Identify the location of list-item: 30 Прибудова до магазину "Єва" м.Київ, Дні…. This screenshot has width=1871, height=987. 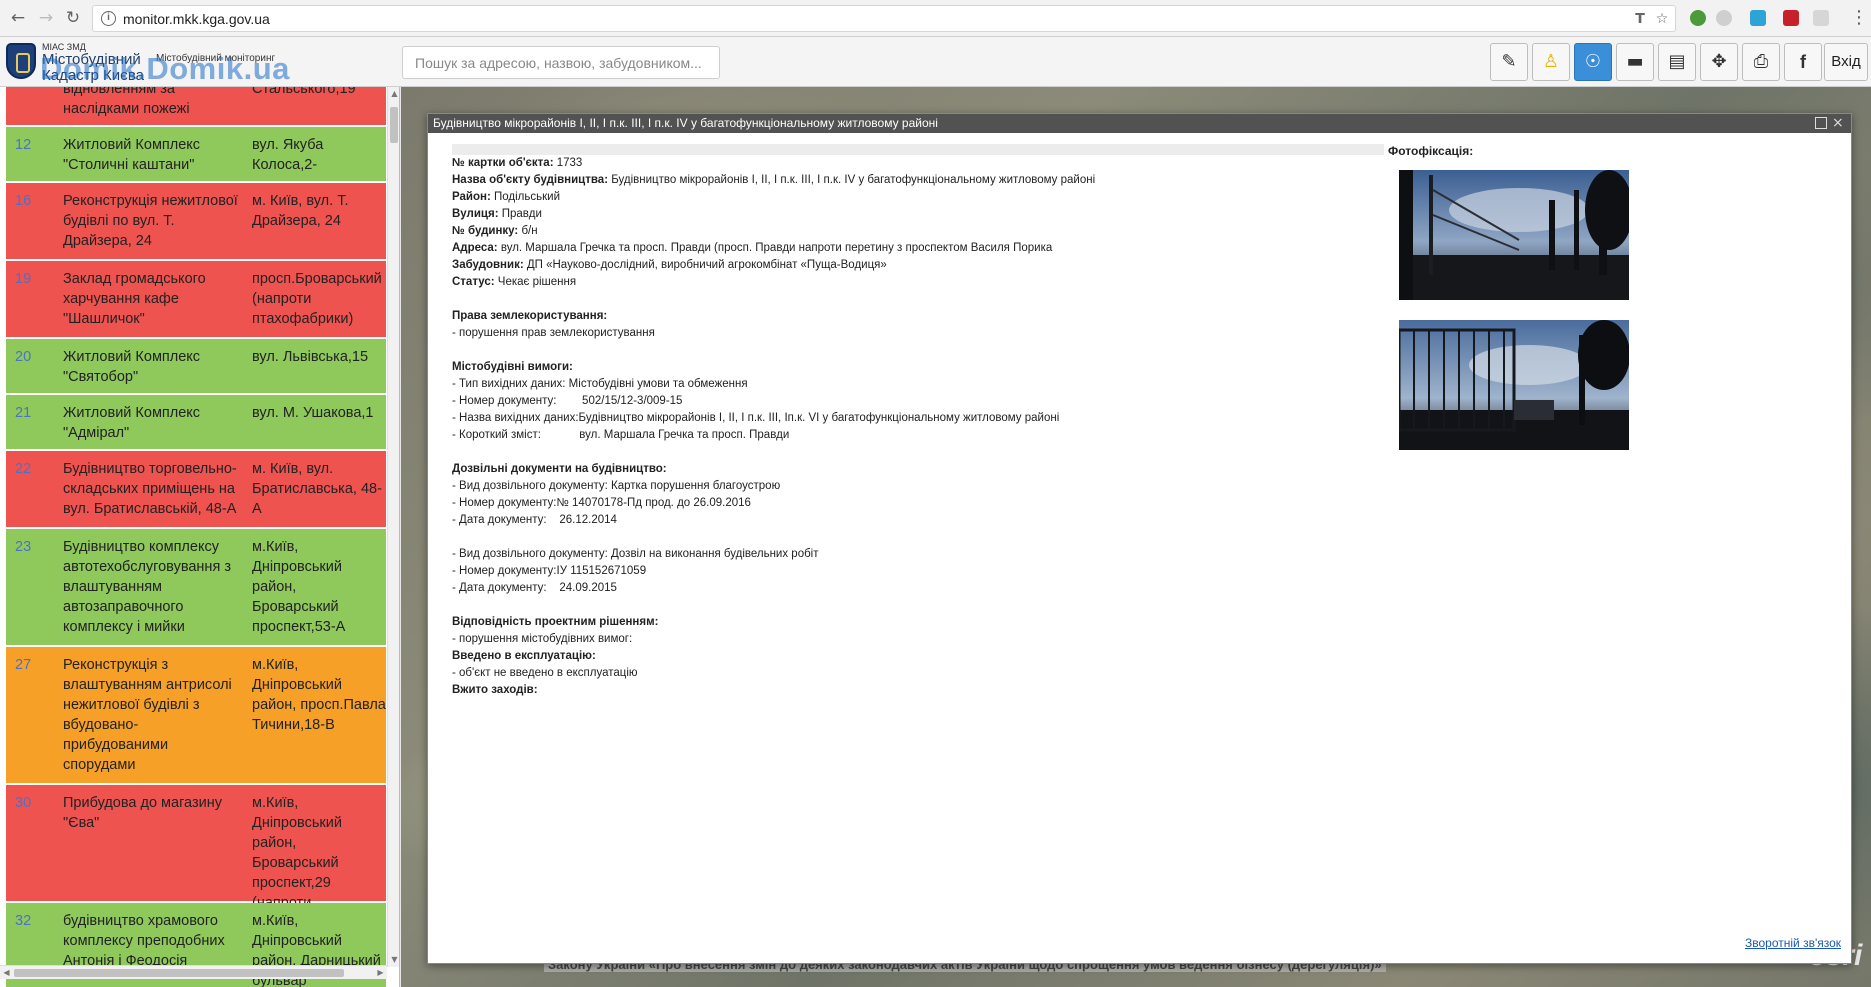
(196, 878).